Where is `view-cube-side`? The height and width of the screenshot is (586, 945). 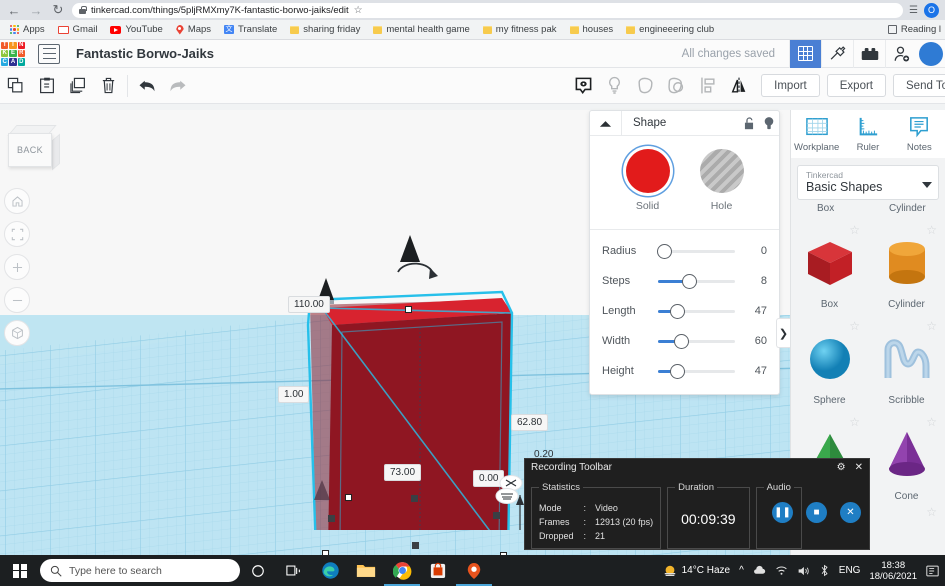 view-cube-side is located at coordinates (56, 152).